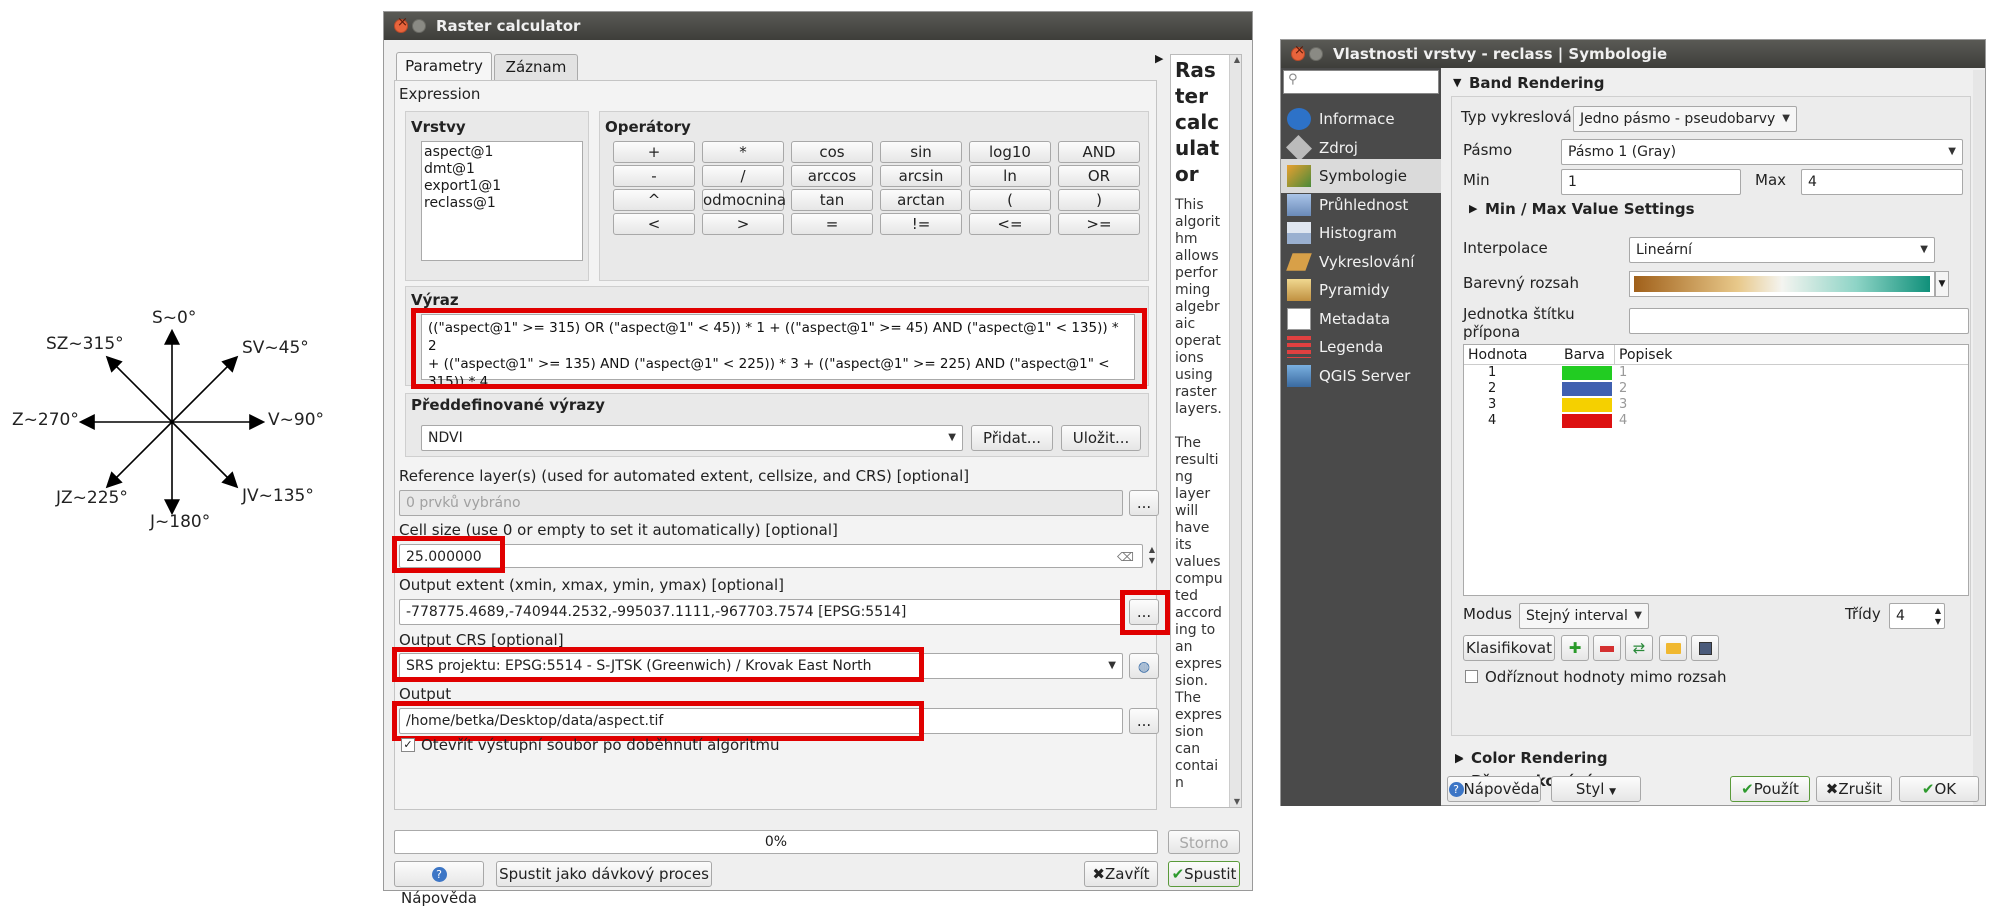  What do you see at coordinates (654, 152) in the screenshot?
I see `operator-button: +` at bounding box center [654, 152].